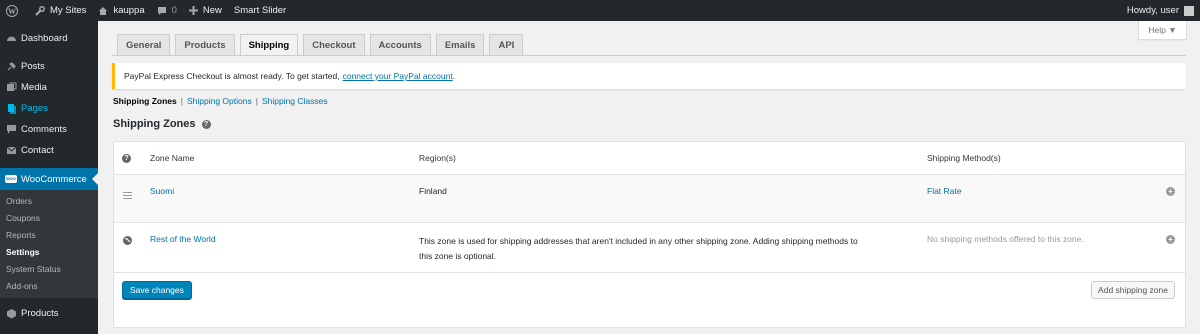 This screenshot has width=1200, height=334. Describe the element at coordinates (54, 179) in the screenshot. I see `menu-woocommerce-label: WooCommerce` at that location.